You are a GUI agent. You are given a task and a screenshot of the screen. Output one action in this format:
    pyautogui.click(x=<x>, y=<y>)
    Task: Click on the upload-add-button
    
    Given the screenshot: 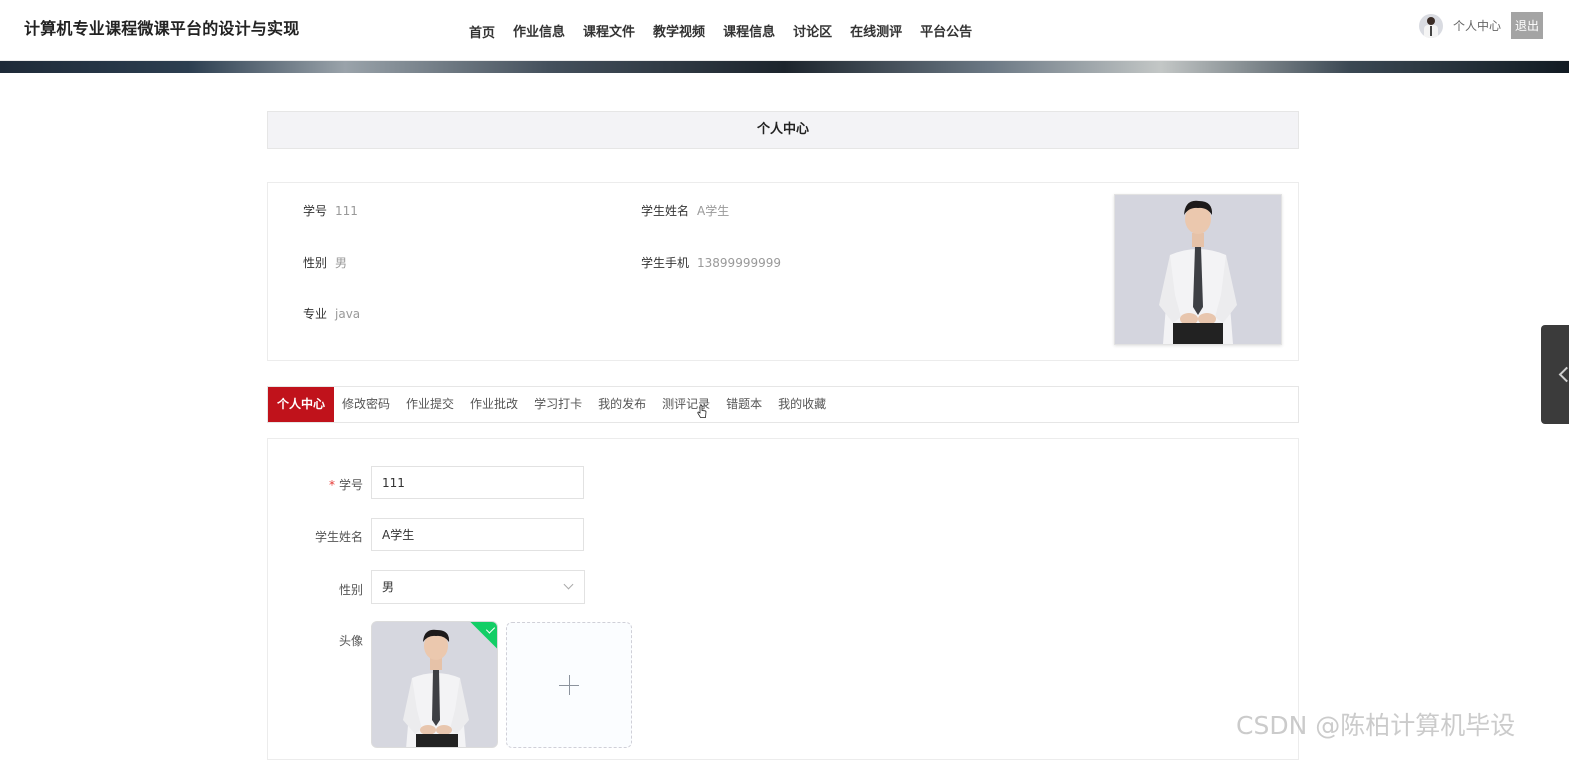 What is the action you would take?
    pyautogui.click(x=569, y=685)
    